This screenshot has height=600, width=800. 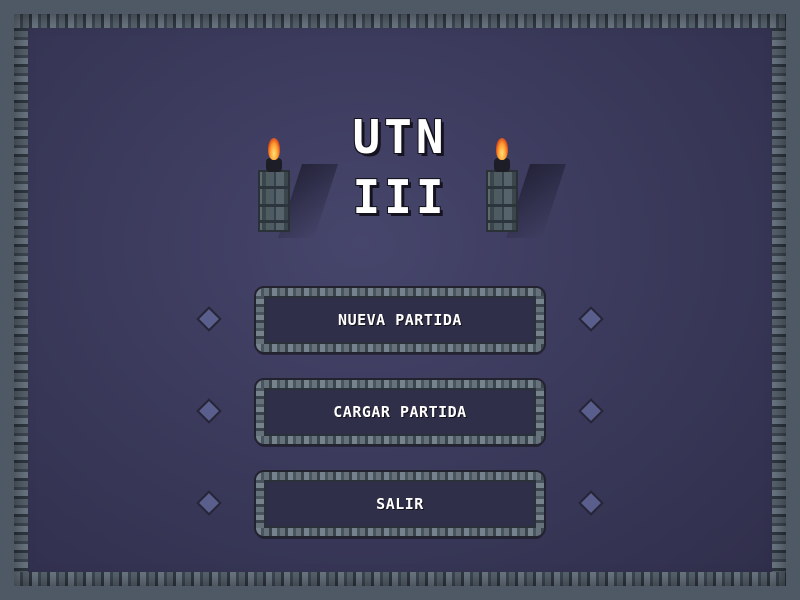 I want to click on menu-row-exit: SALIR, so click(x=400, y=504).